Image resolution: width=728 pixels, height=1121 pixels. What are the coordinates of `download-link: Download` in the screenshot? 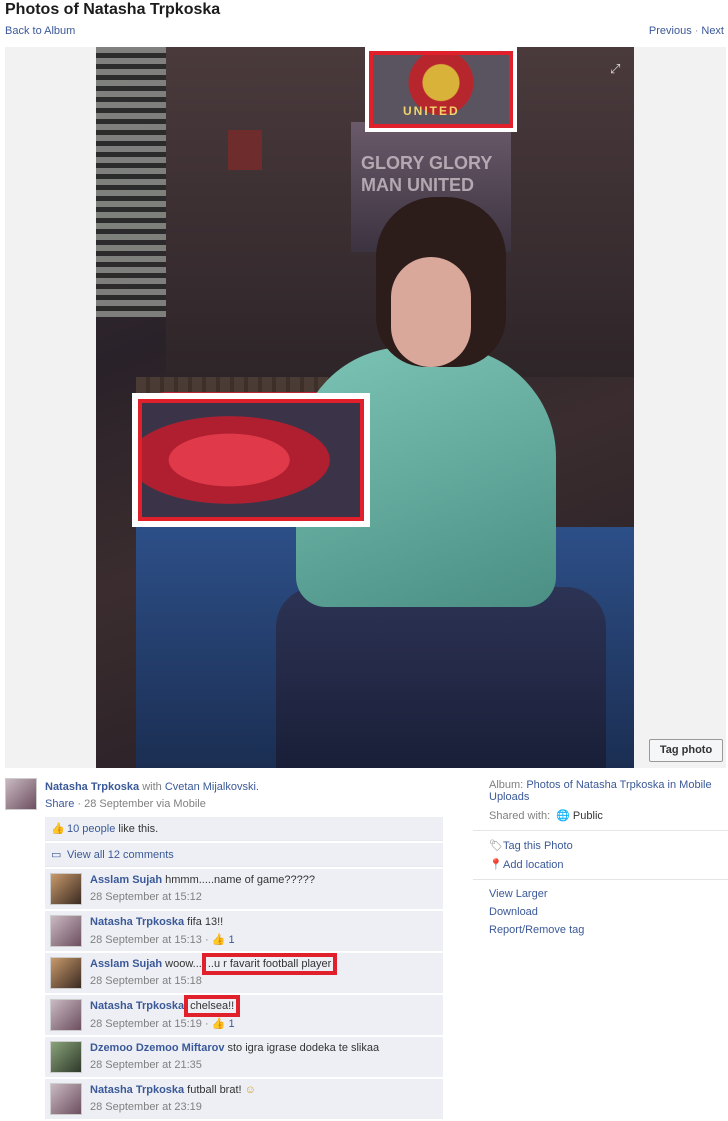 It's located at (513, 912).